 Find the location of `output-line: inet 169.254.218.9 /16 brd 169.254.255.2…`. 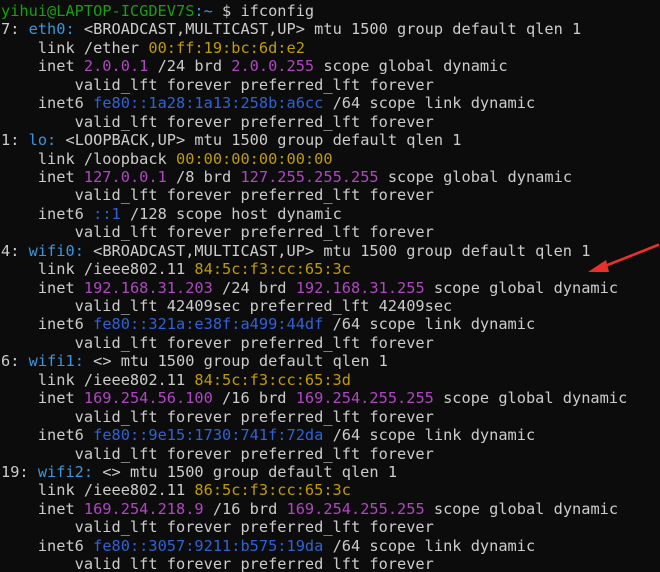

output-line: inet 169.254.218.9 /16 brd 169.254.255.2… is located at coordinates (330, 509).